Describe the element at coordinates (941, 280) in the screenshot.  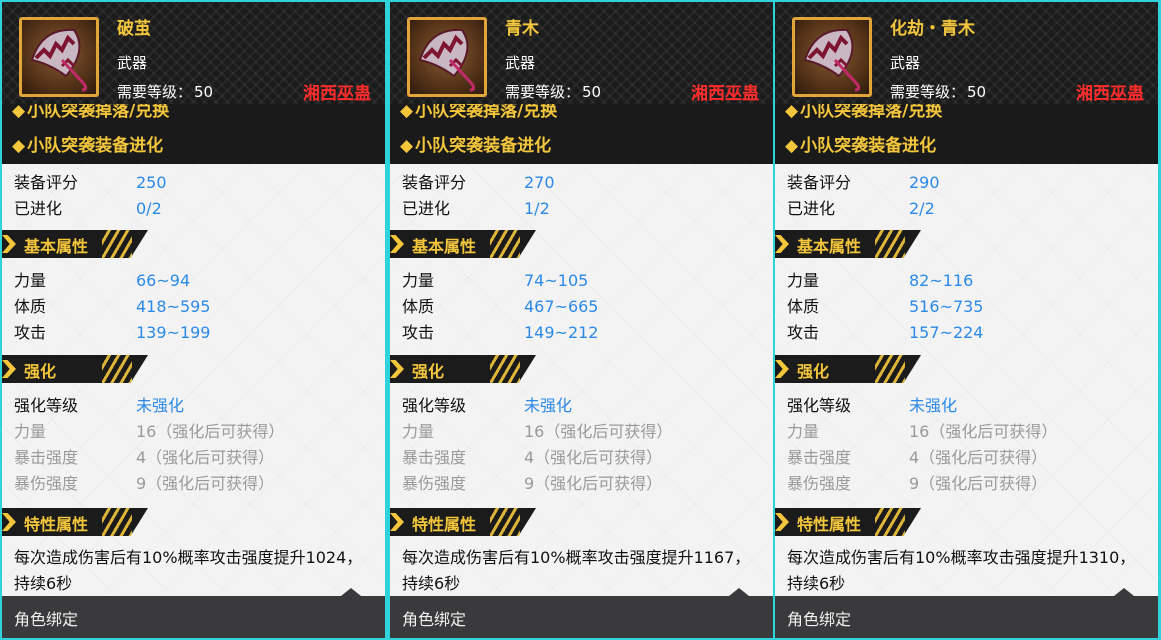
I see `strength-value: 82~116` at that location.